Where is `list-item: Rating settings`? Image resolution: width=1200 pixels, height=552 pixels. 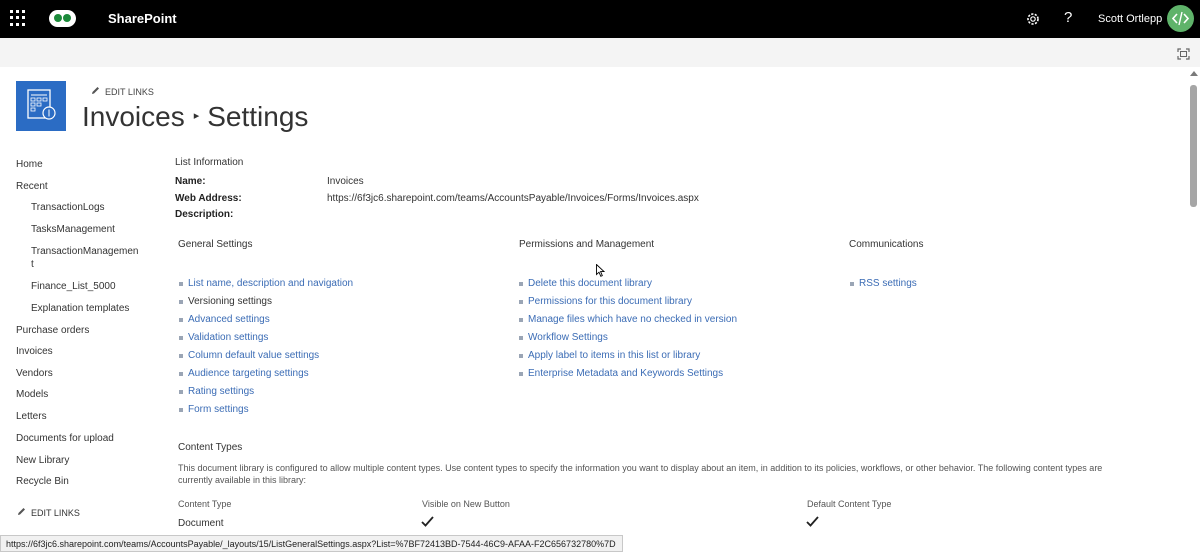
list-item: Rating settings is located at coordinates (265, 395).